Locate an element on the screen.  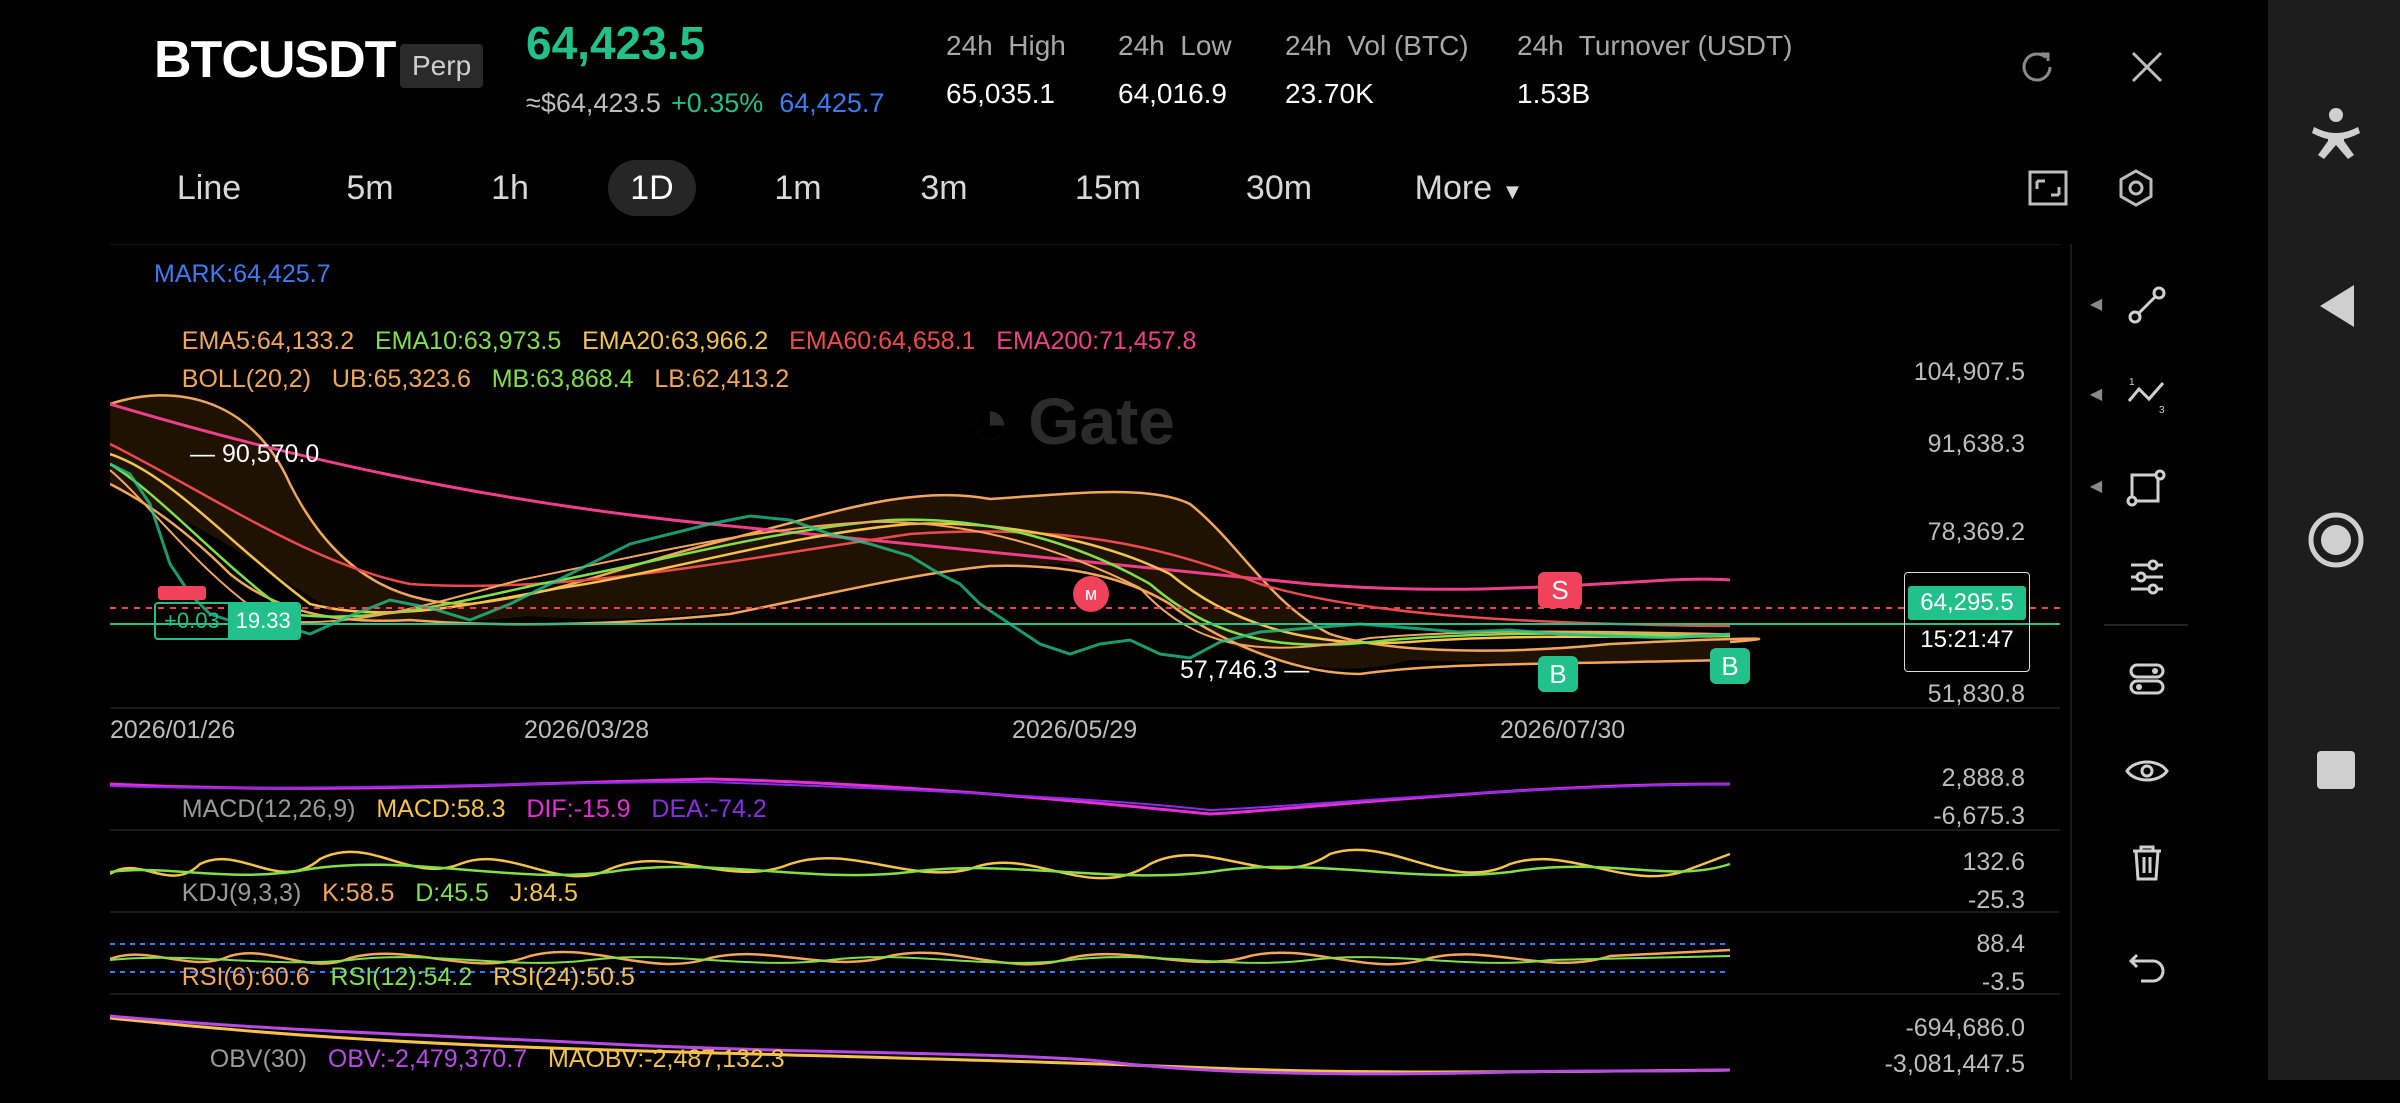
rsi-legend: RSI(6):60.6 RSI(12):54.2 RSI(24):50.5 is located at coordinates (394, 977).